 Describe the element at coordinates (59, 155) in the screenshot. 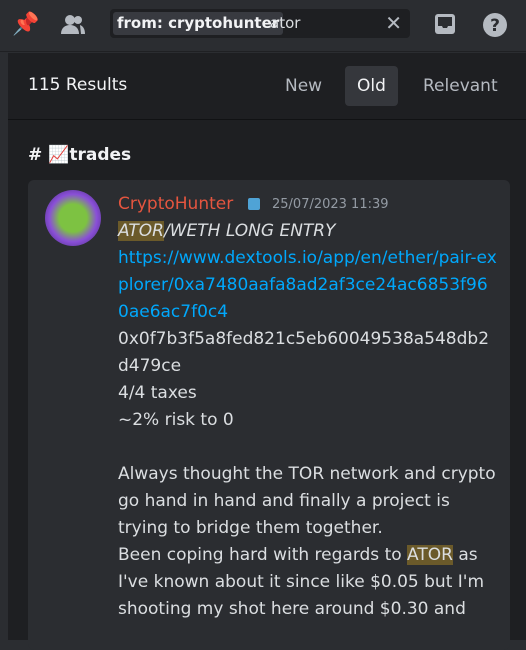

I see `chart-emoji-icon: 📈` at that location.